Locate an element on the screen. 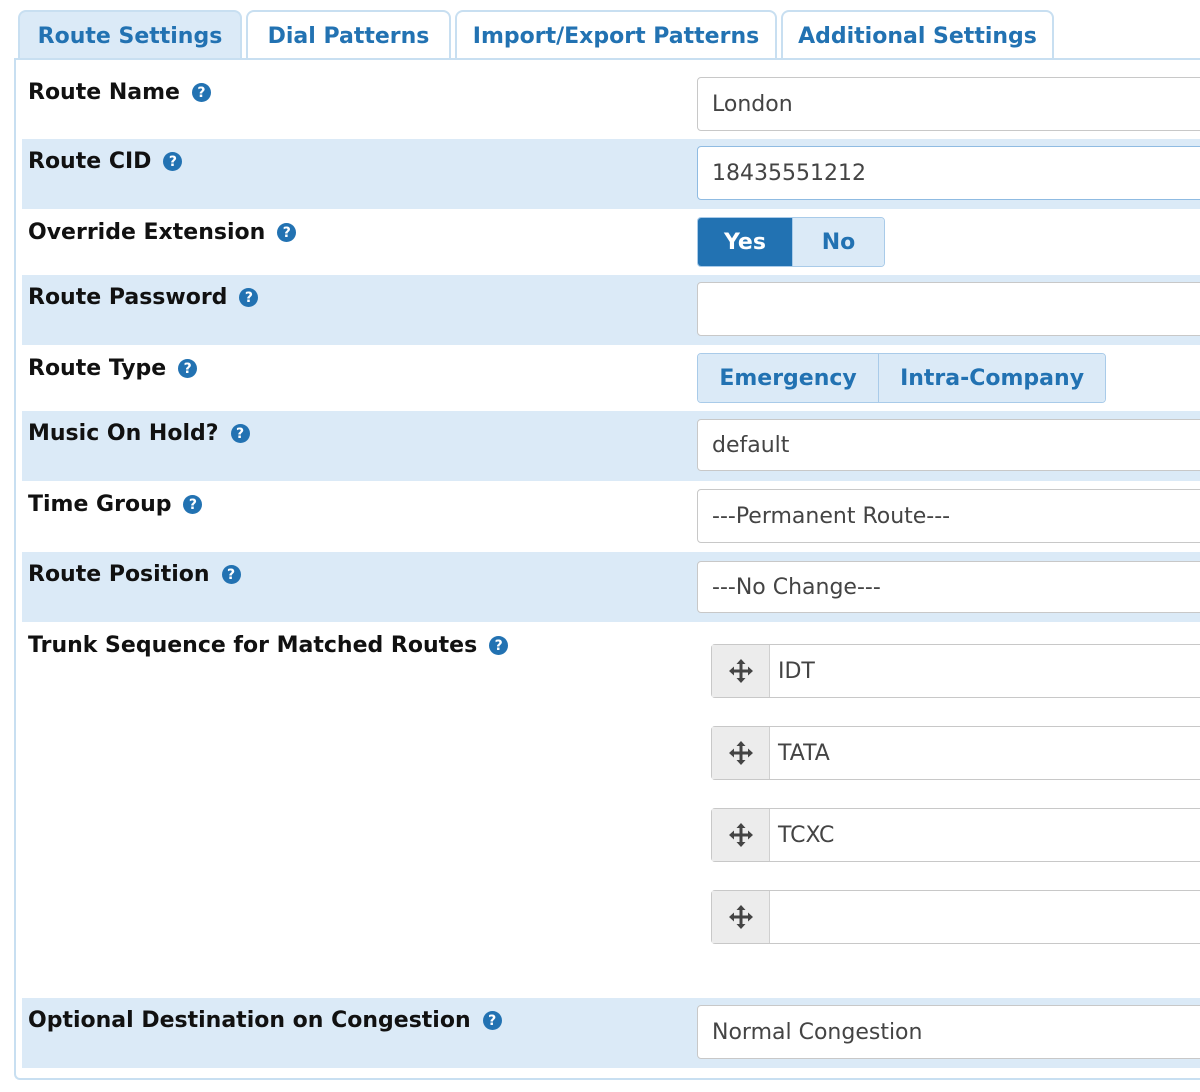  override-yes-option: Yes is located at coordinates (745, 242).